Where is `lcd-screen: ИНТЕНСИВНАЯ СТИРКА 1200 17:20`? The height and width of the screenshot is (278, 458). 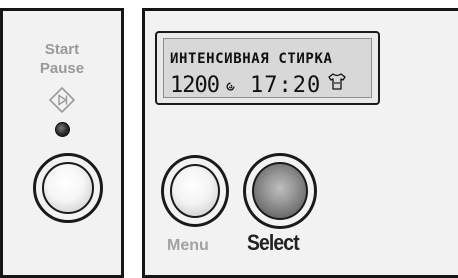 lcd-screen: ИНТЕНСИВНАЯ СТИРКА 1200 17:20 is located at coordinates (267, 68).